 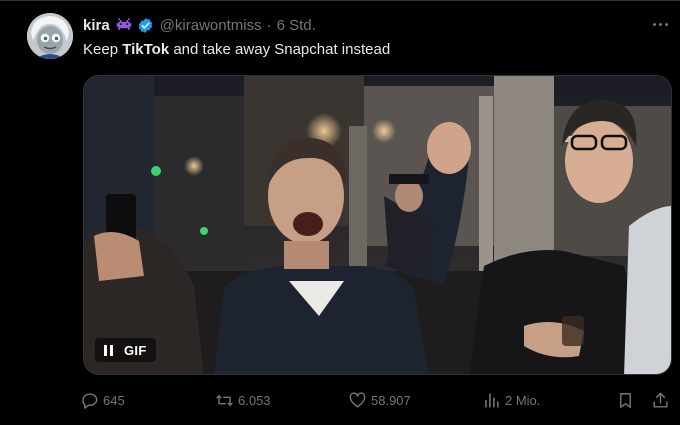 I want to click on heart-icon, so click(x=357, y=399).